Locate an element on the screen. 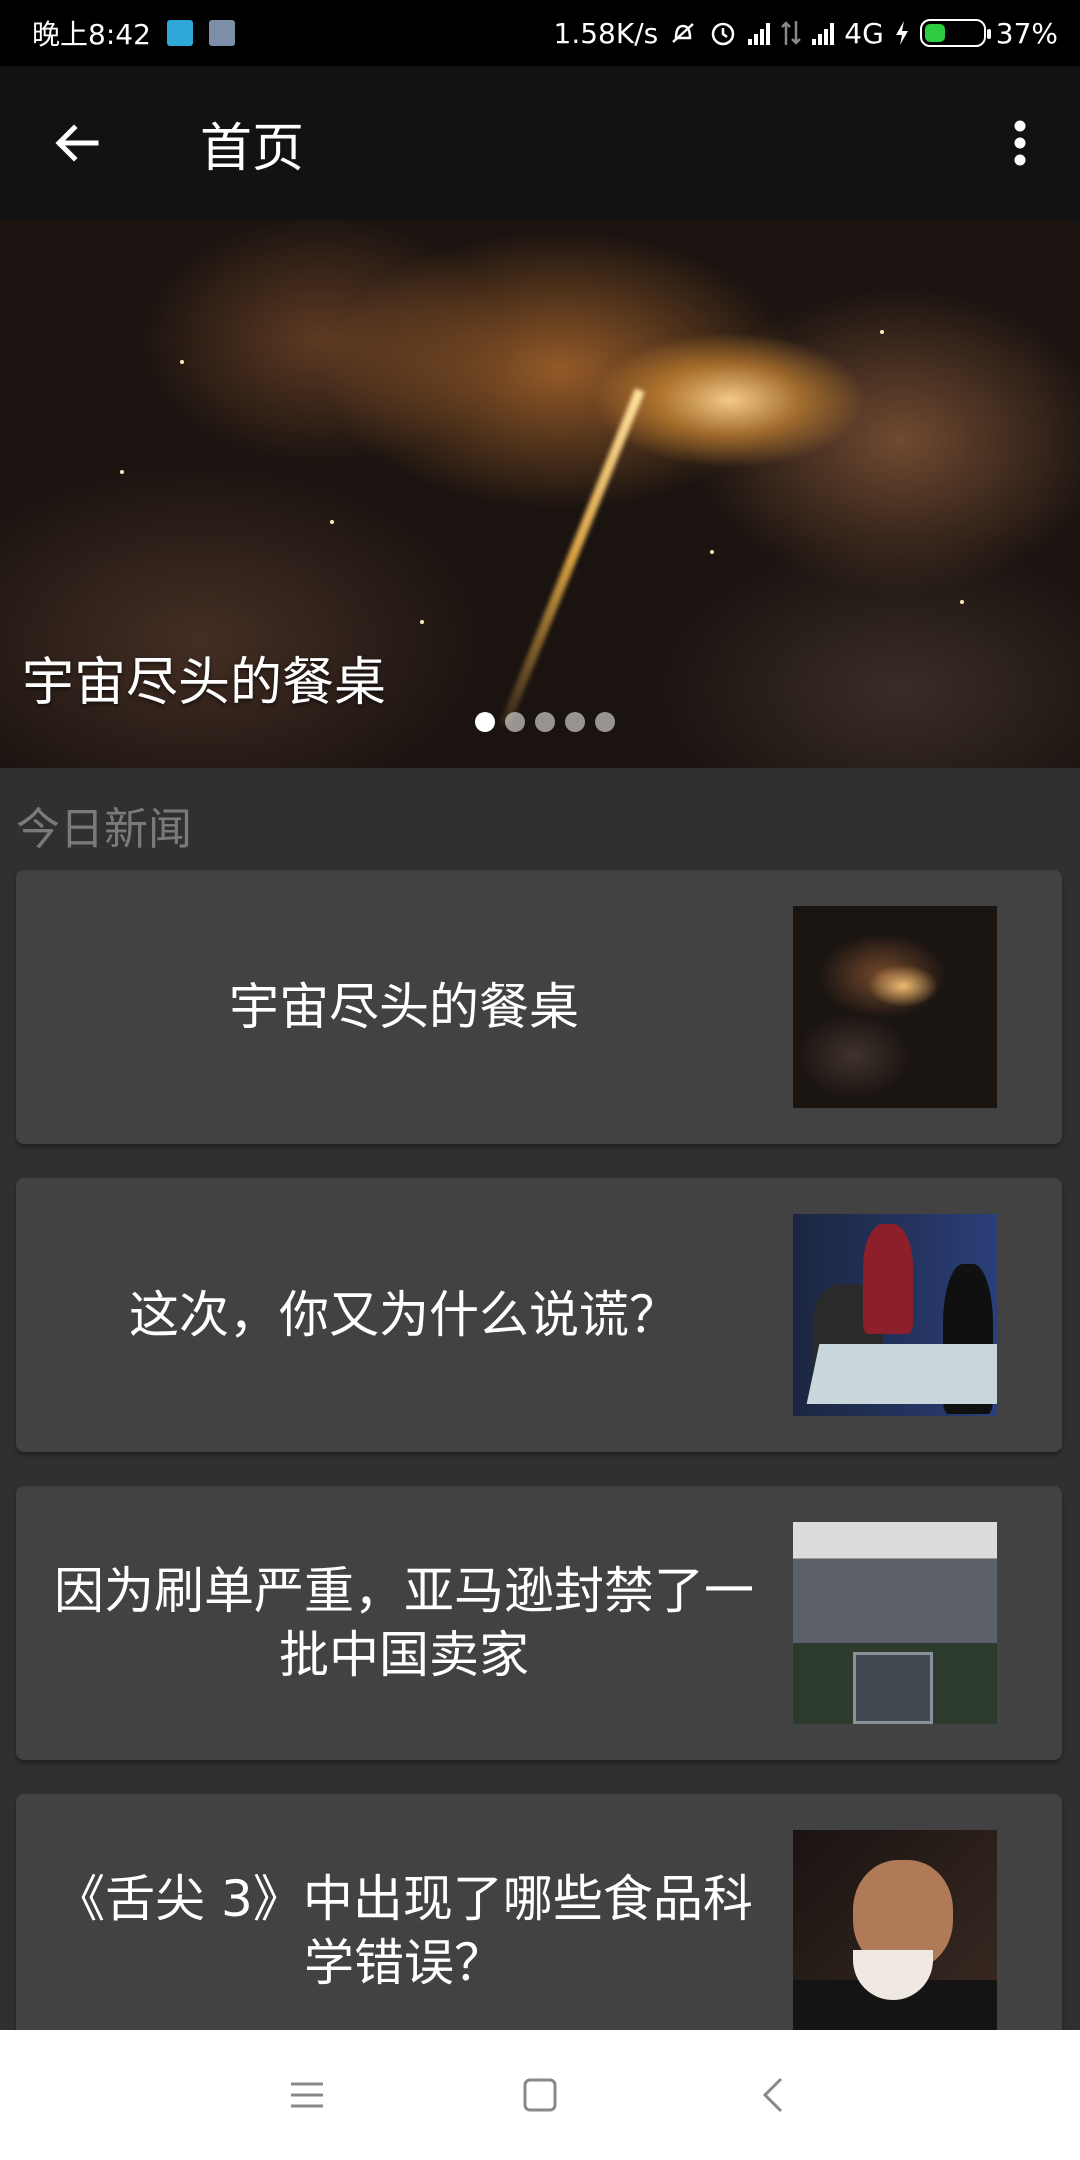  charging-icon is located at coordinates (901, 33).